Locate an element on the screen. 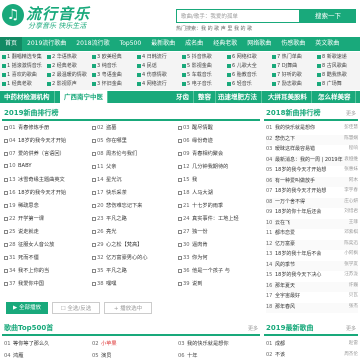 This screenshot has height=360, width=360. song-title: 都市恋爱 is located at coordinates (285, 233).